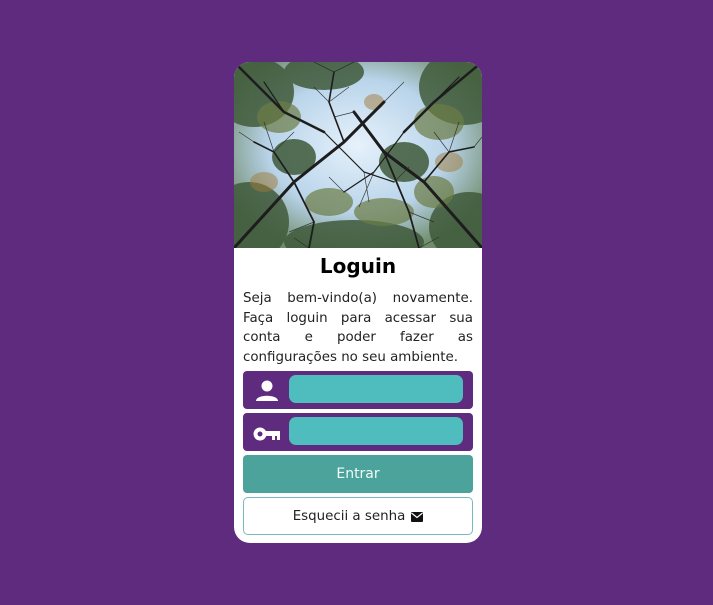  What do you see at coordinates (376, 389) in the screenshot?
I see `username-input` at bounding box center [376, 389].